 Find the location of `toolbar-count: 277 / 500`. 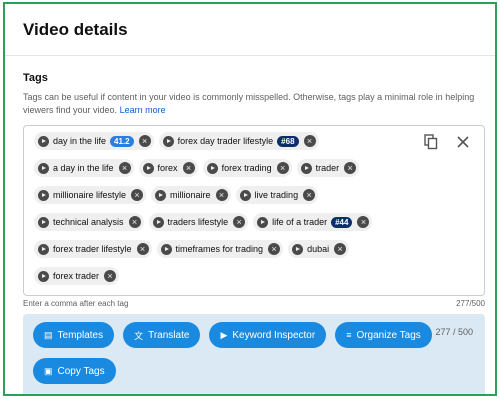

toolbar-count: 277 / 500 is located at coordinates (454, 332).